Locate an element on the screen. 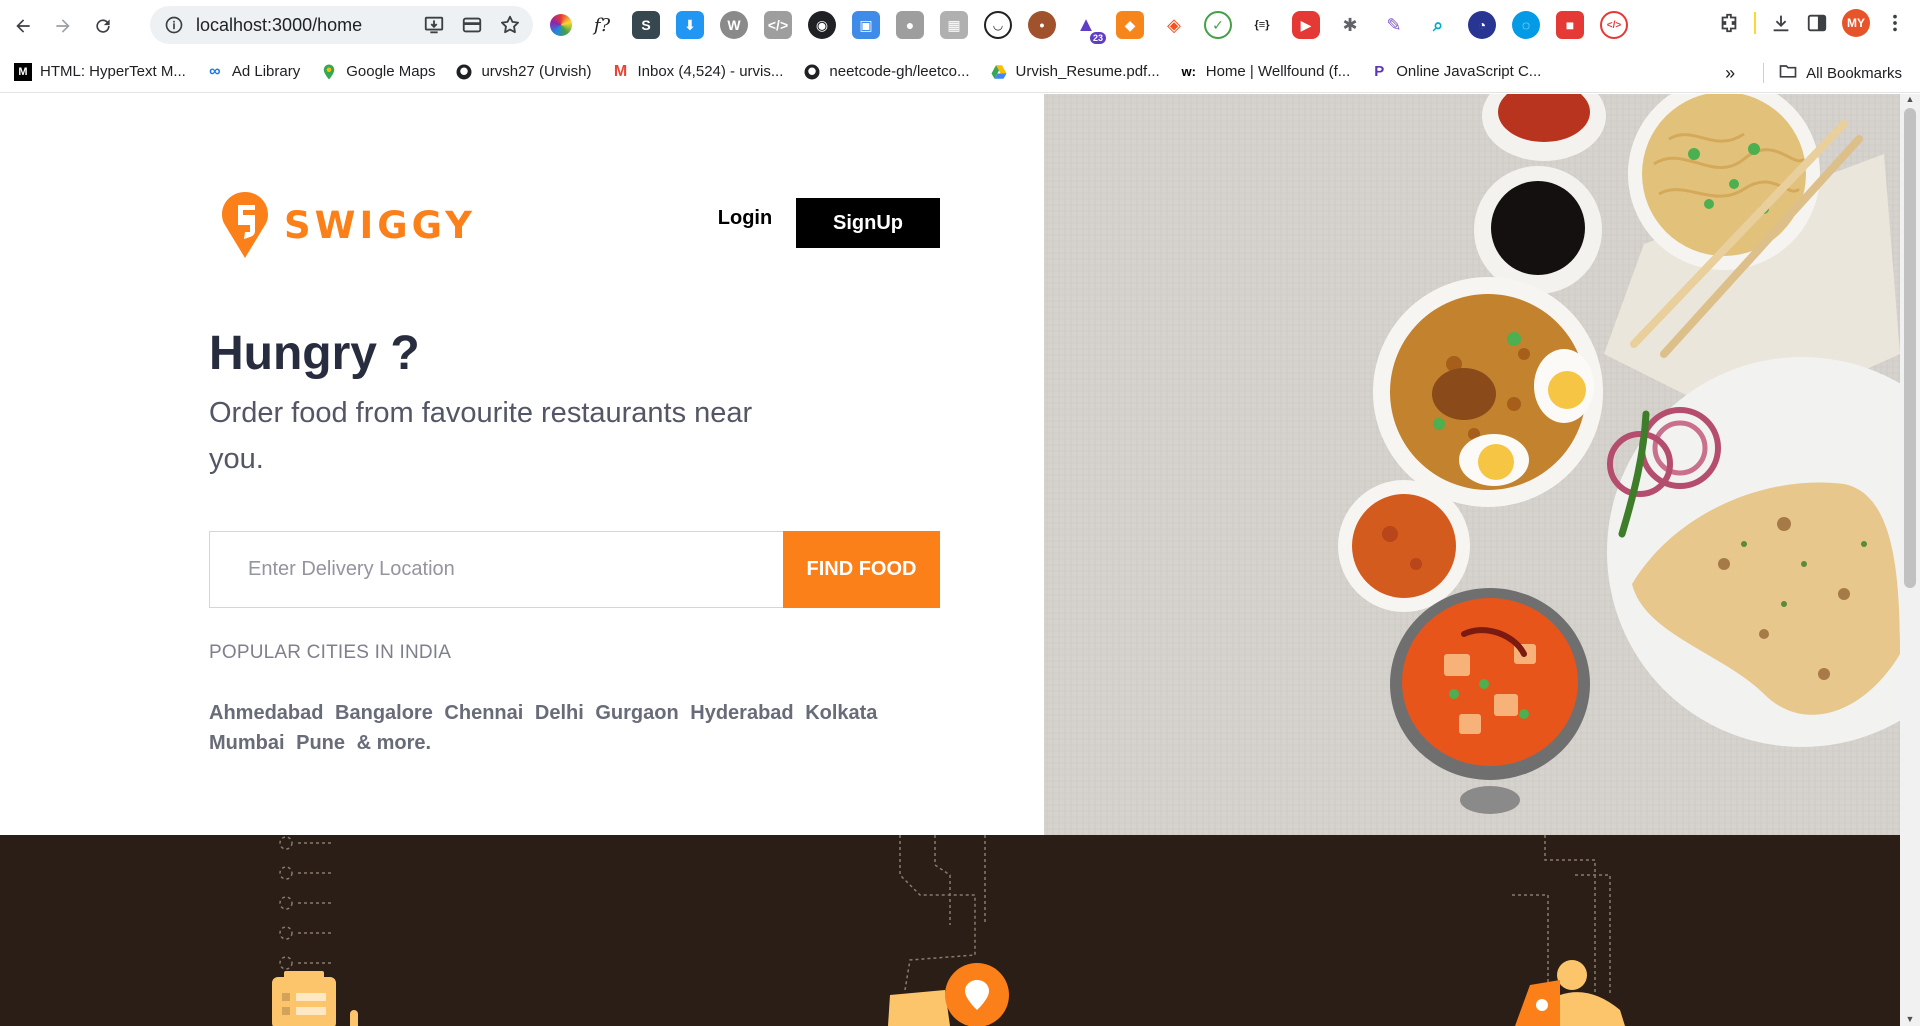 Image resolution: width=1920 pixels, height=1026 pixels. bookmarks-divider is located at coordinates (1764, 73).